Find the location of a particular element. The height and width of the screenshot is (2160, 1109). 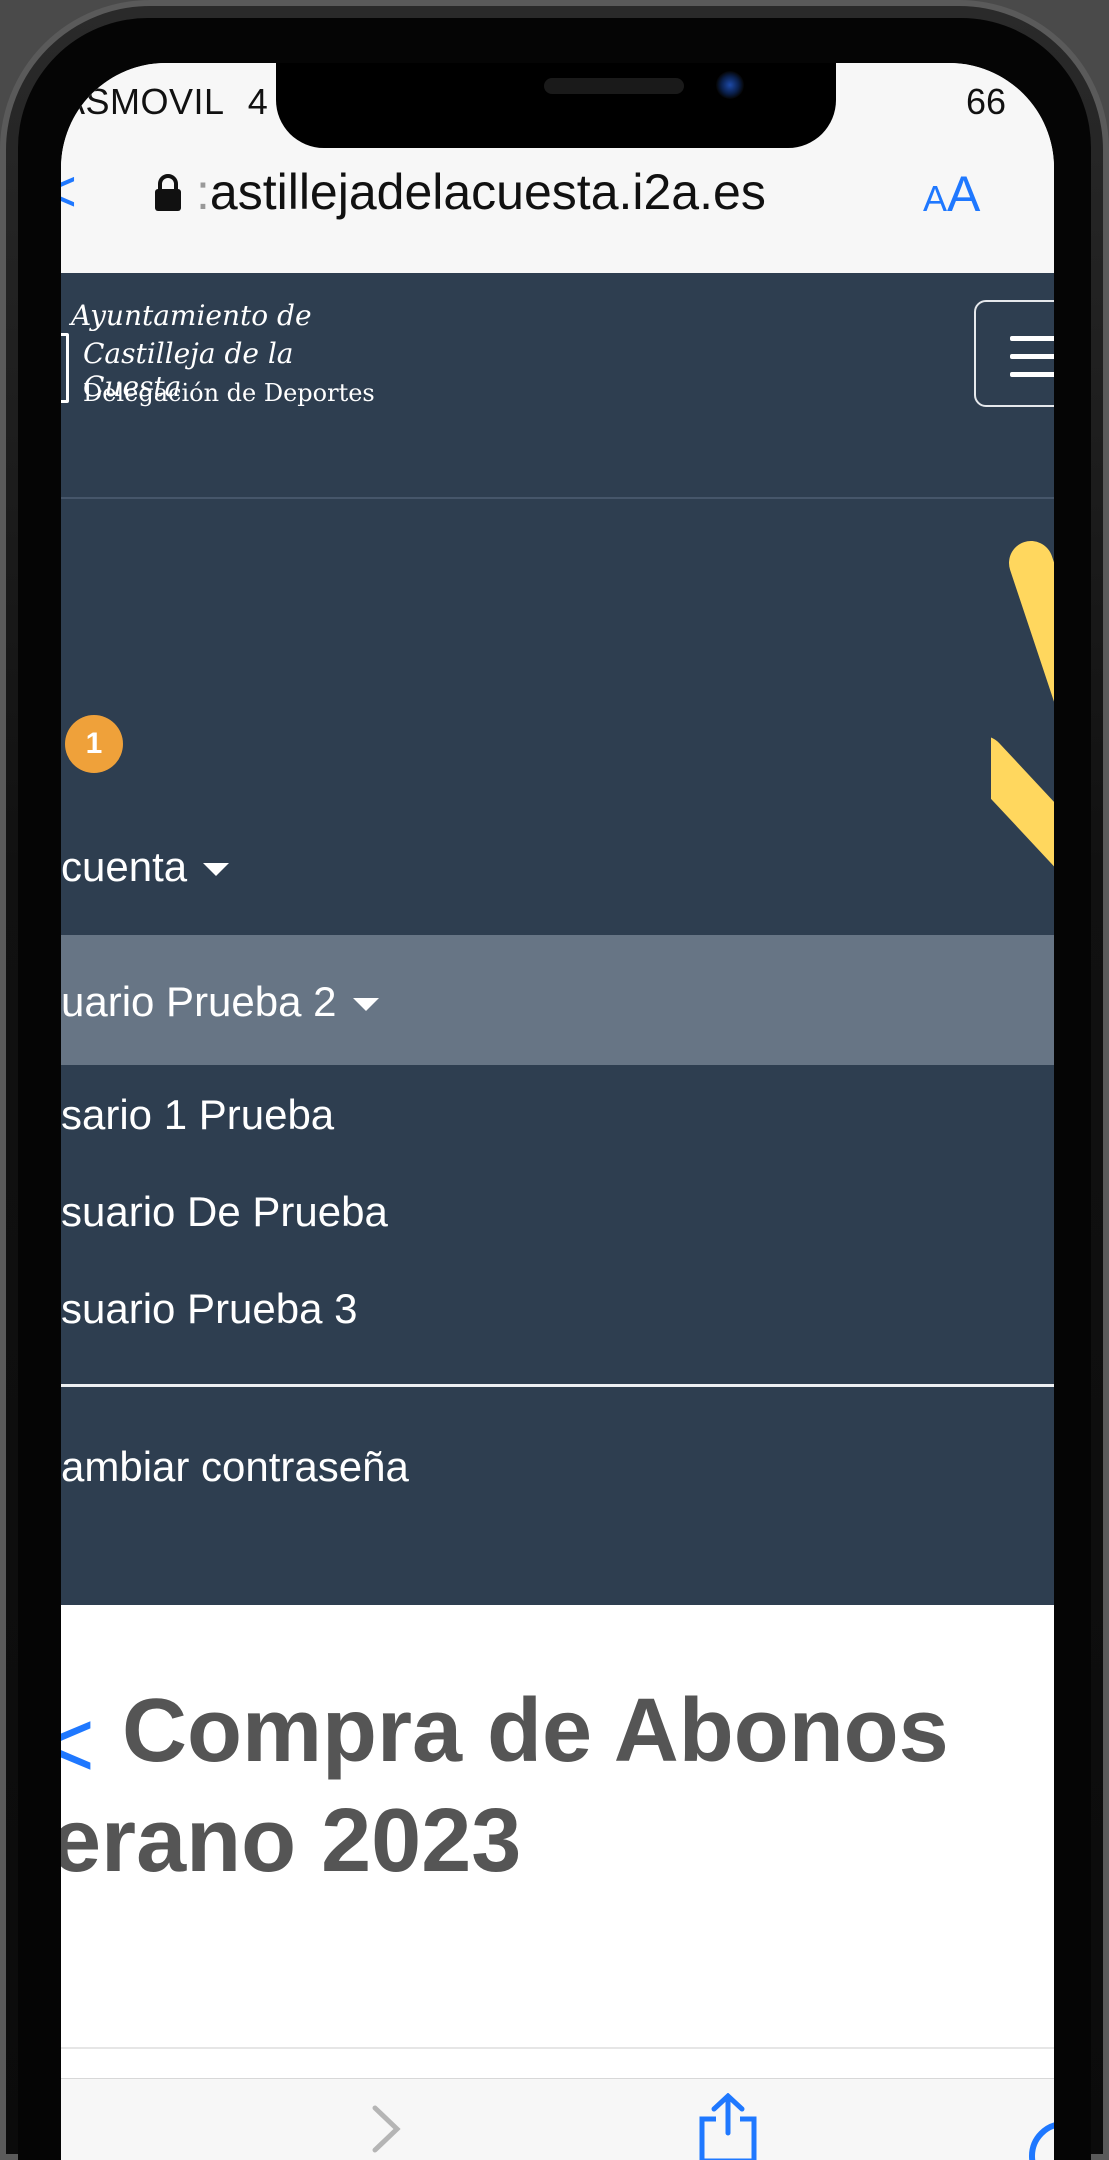

content-divider is located at coordinates (557, 2048).